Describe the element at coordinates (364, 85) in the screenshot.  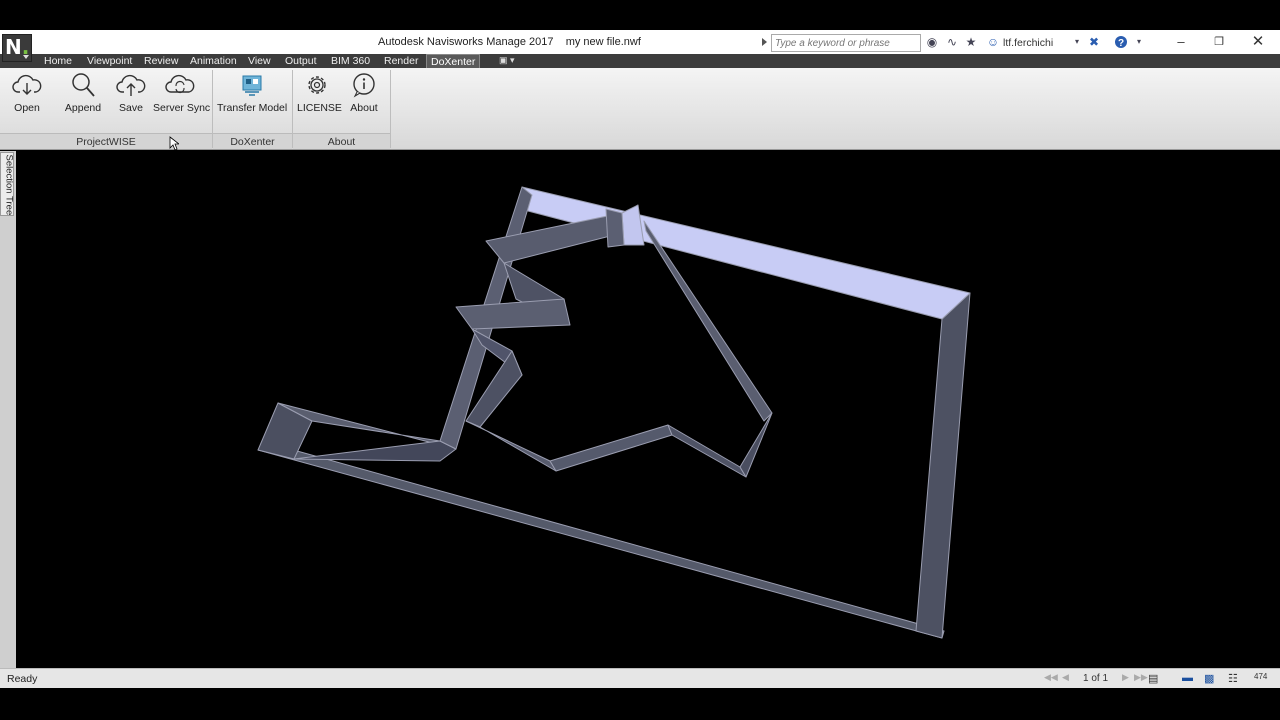
I see `info-icon` at that location.